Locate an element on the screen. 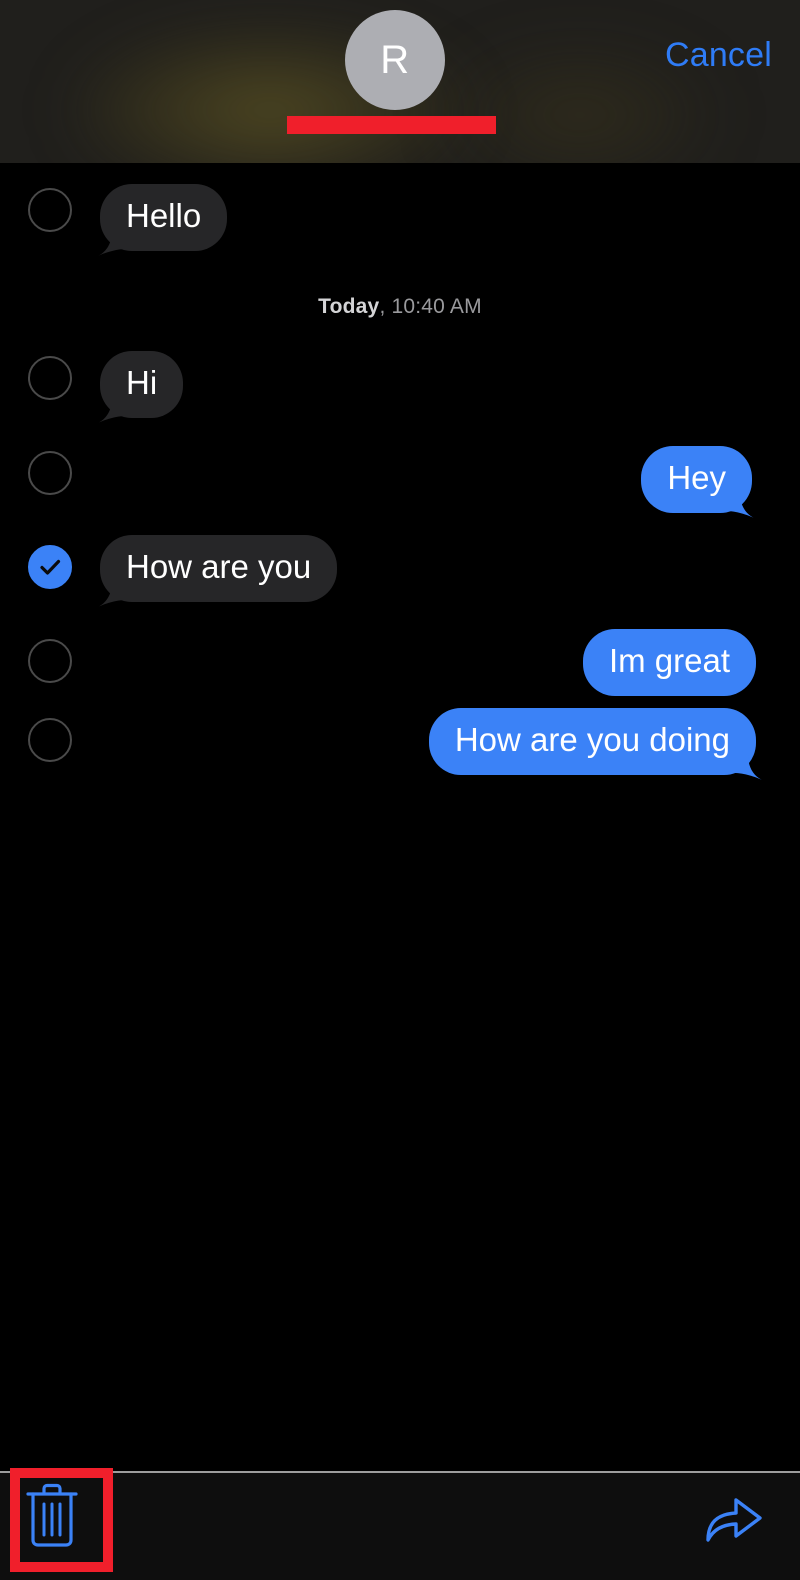 The image size is (800, 1580). message-bubble: Hi is located at coordinates (142, 384).